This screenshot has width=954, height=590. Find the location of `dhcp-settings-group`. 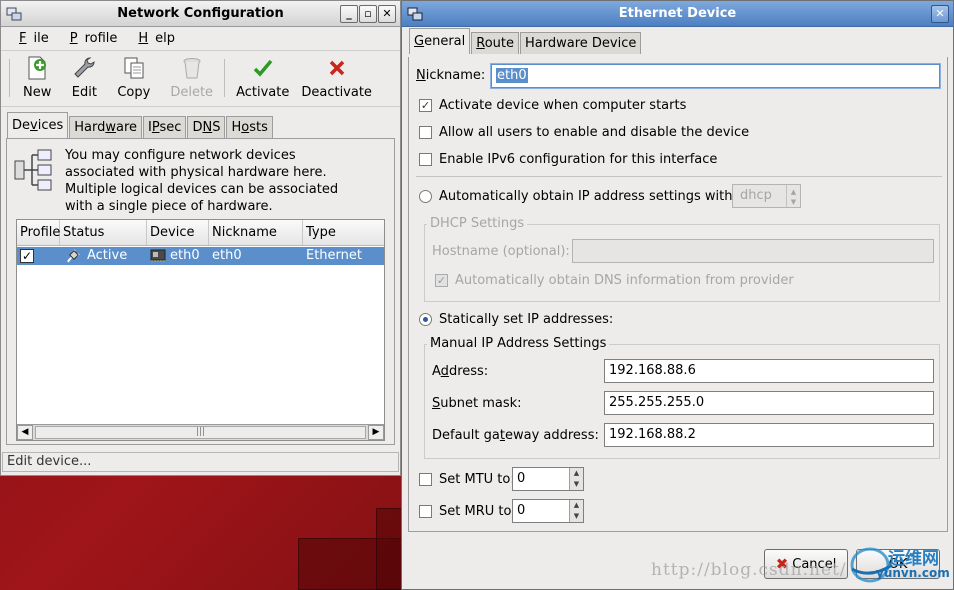

dhcp-settings-group is located at coordinates (682, 263).